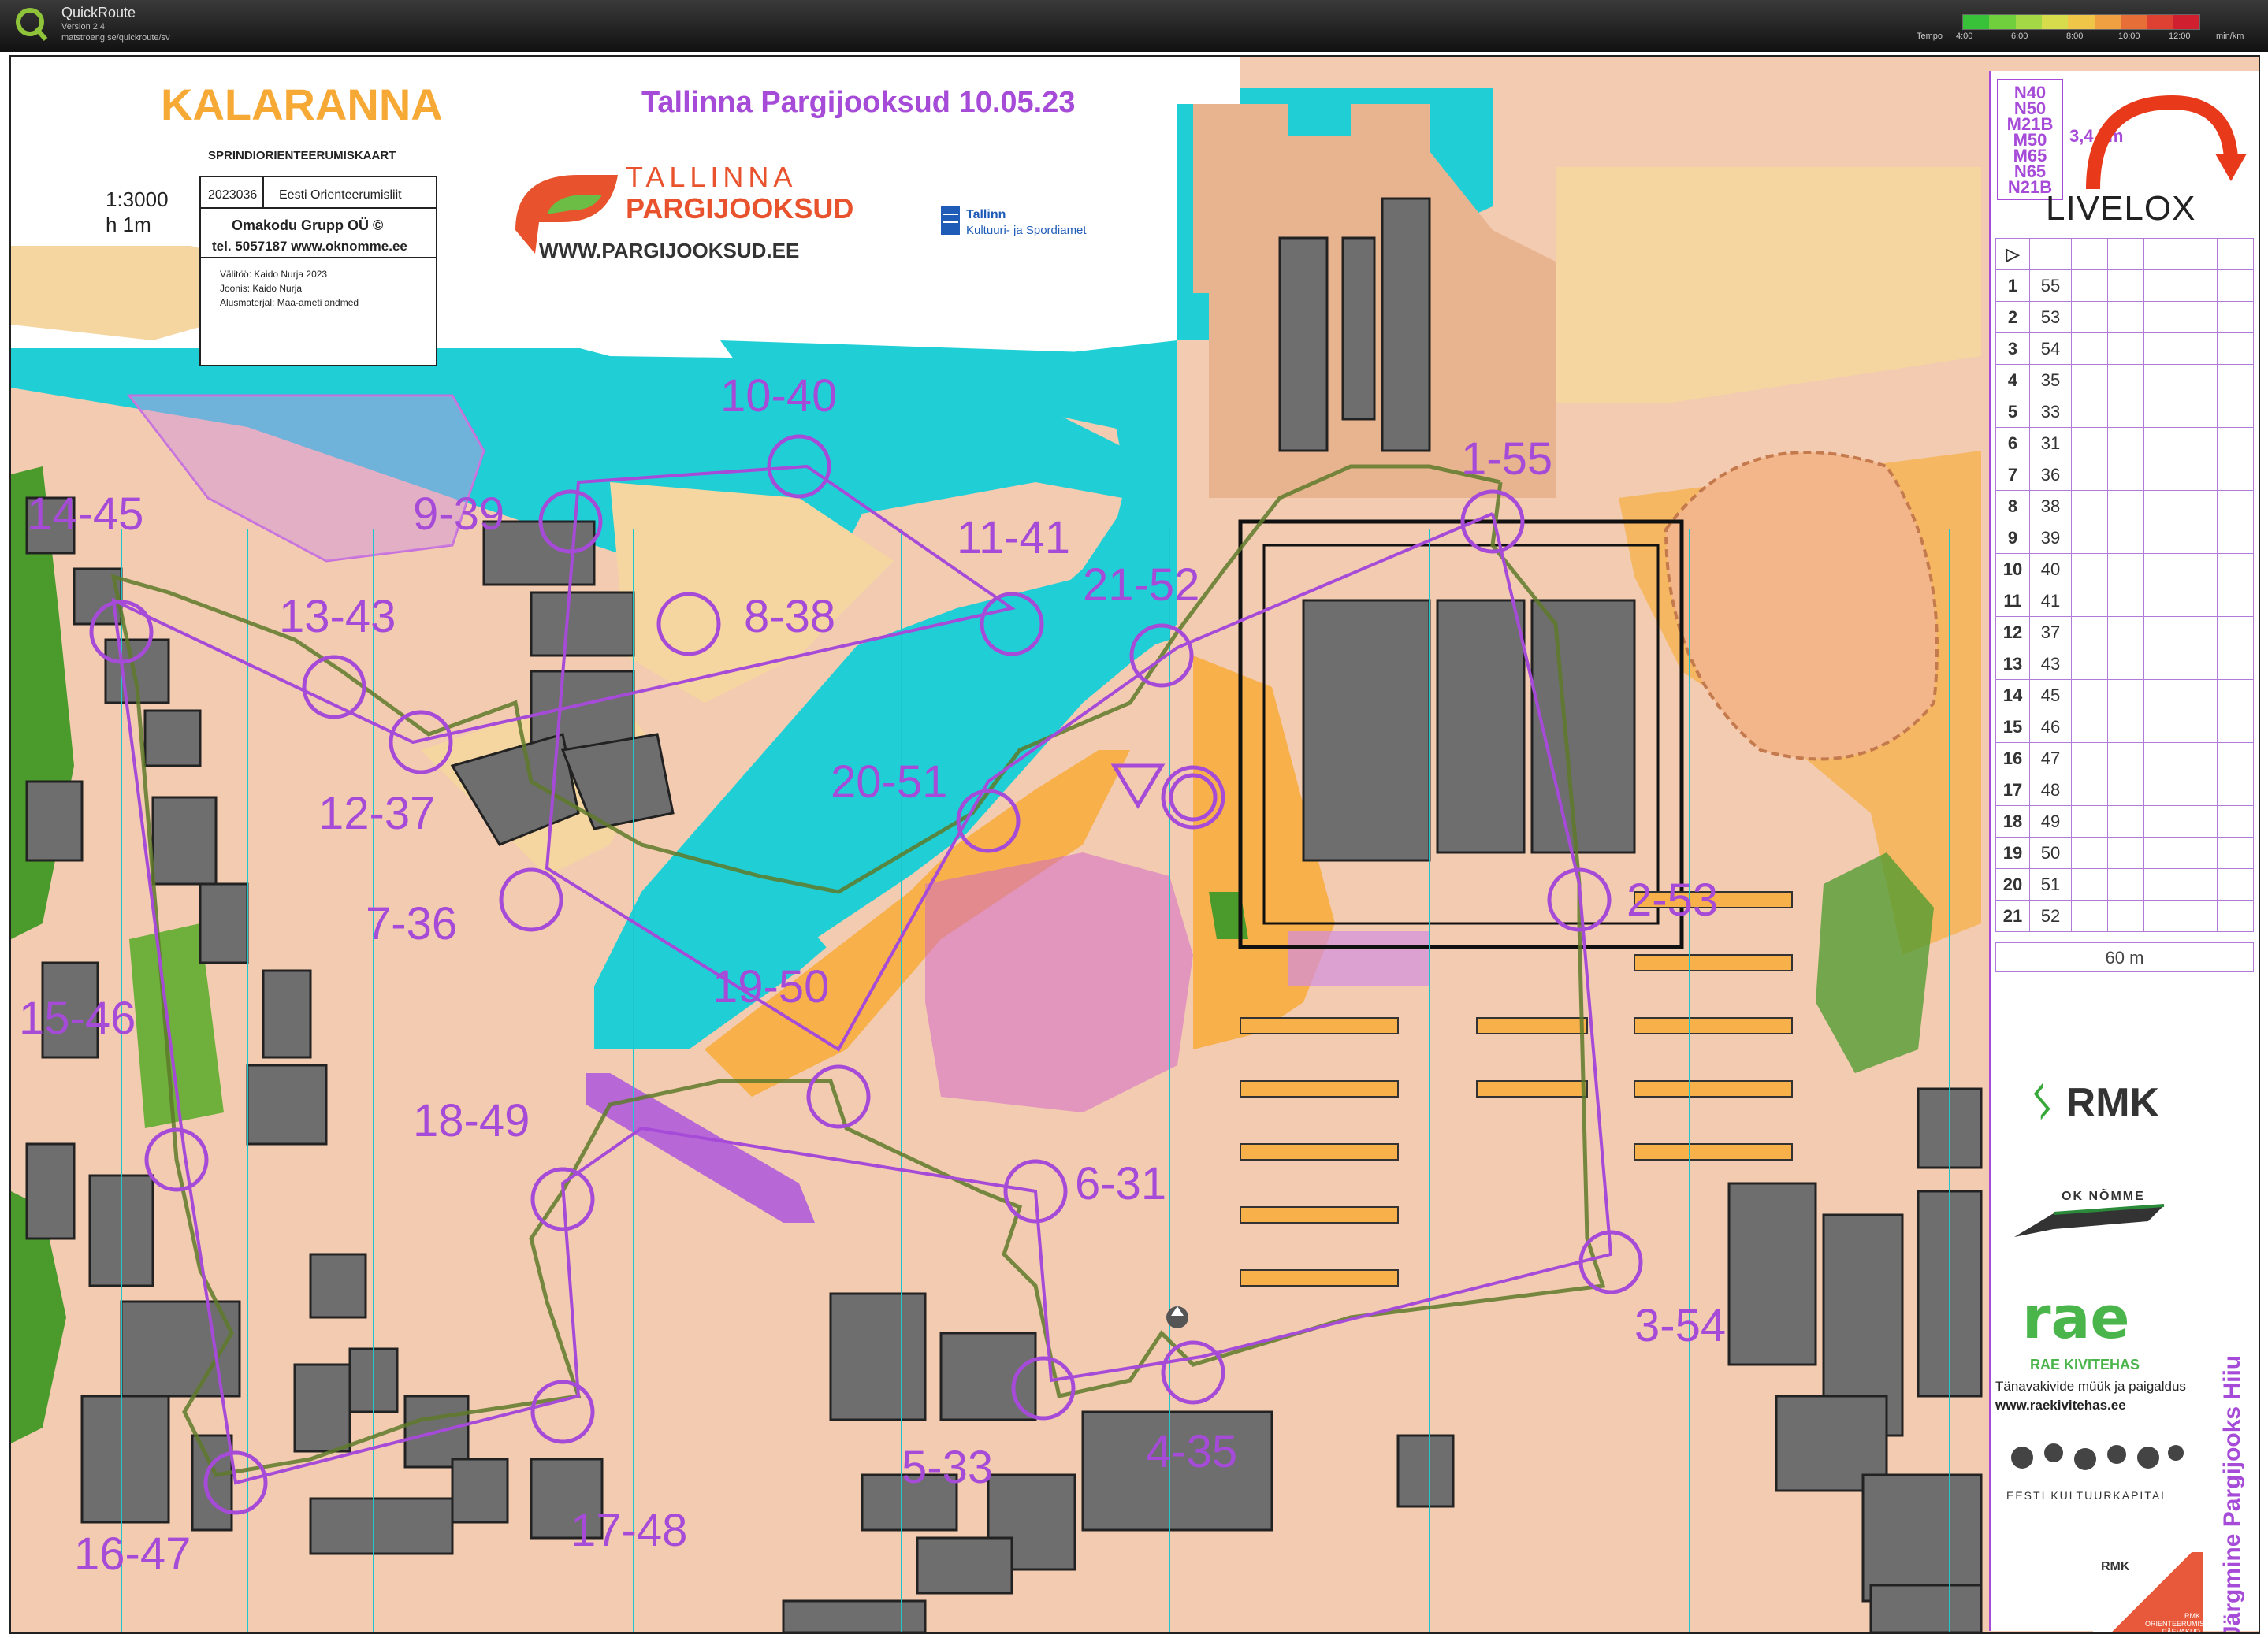  Describe the element at coordinates (2050, 758) in the screenshot. I see `cd-code: 47` at that location.